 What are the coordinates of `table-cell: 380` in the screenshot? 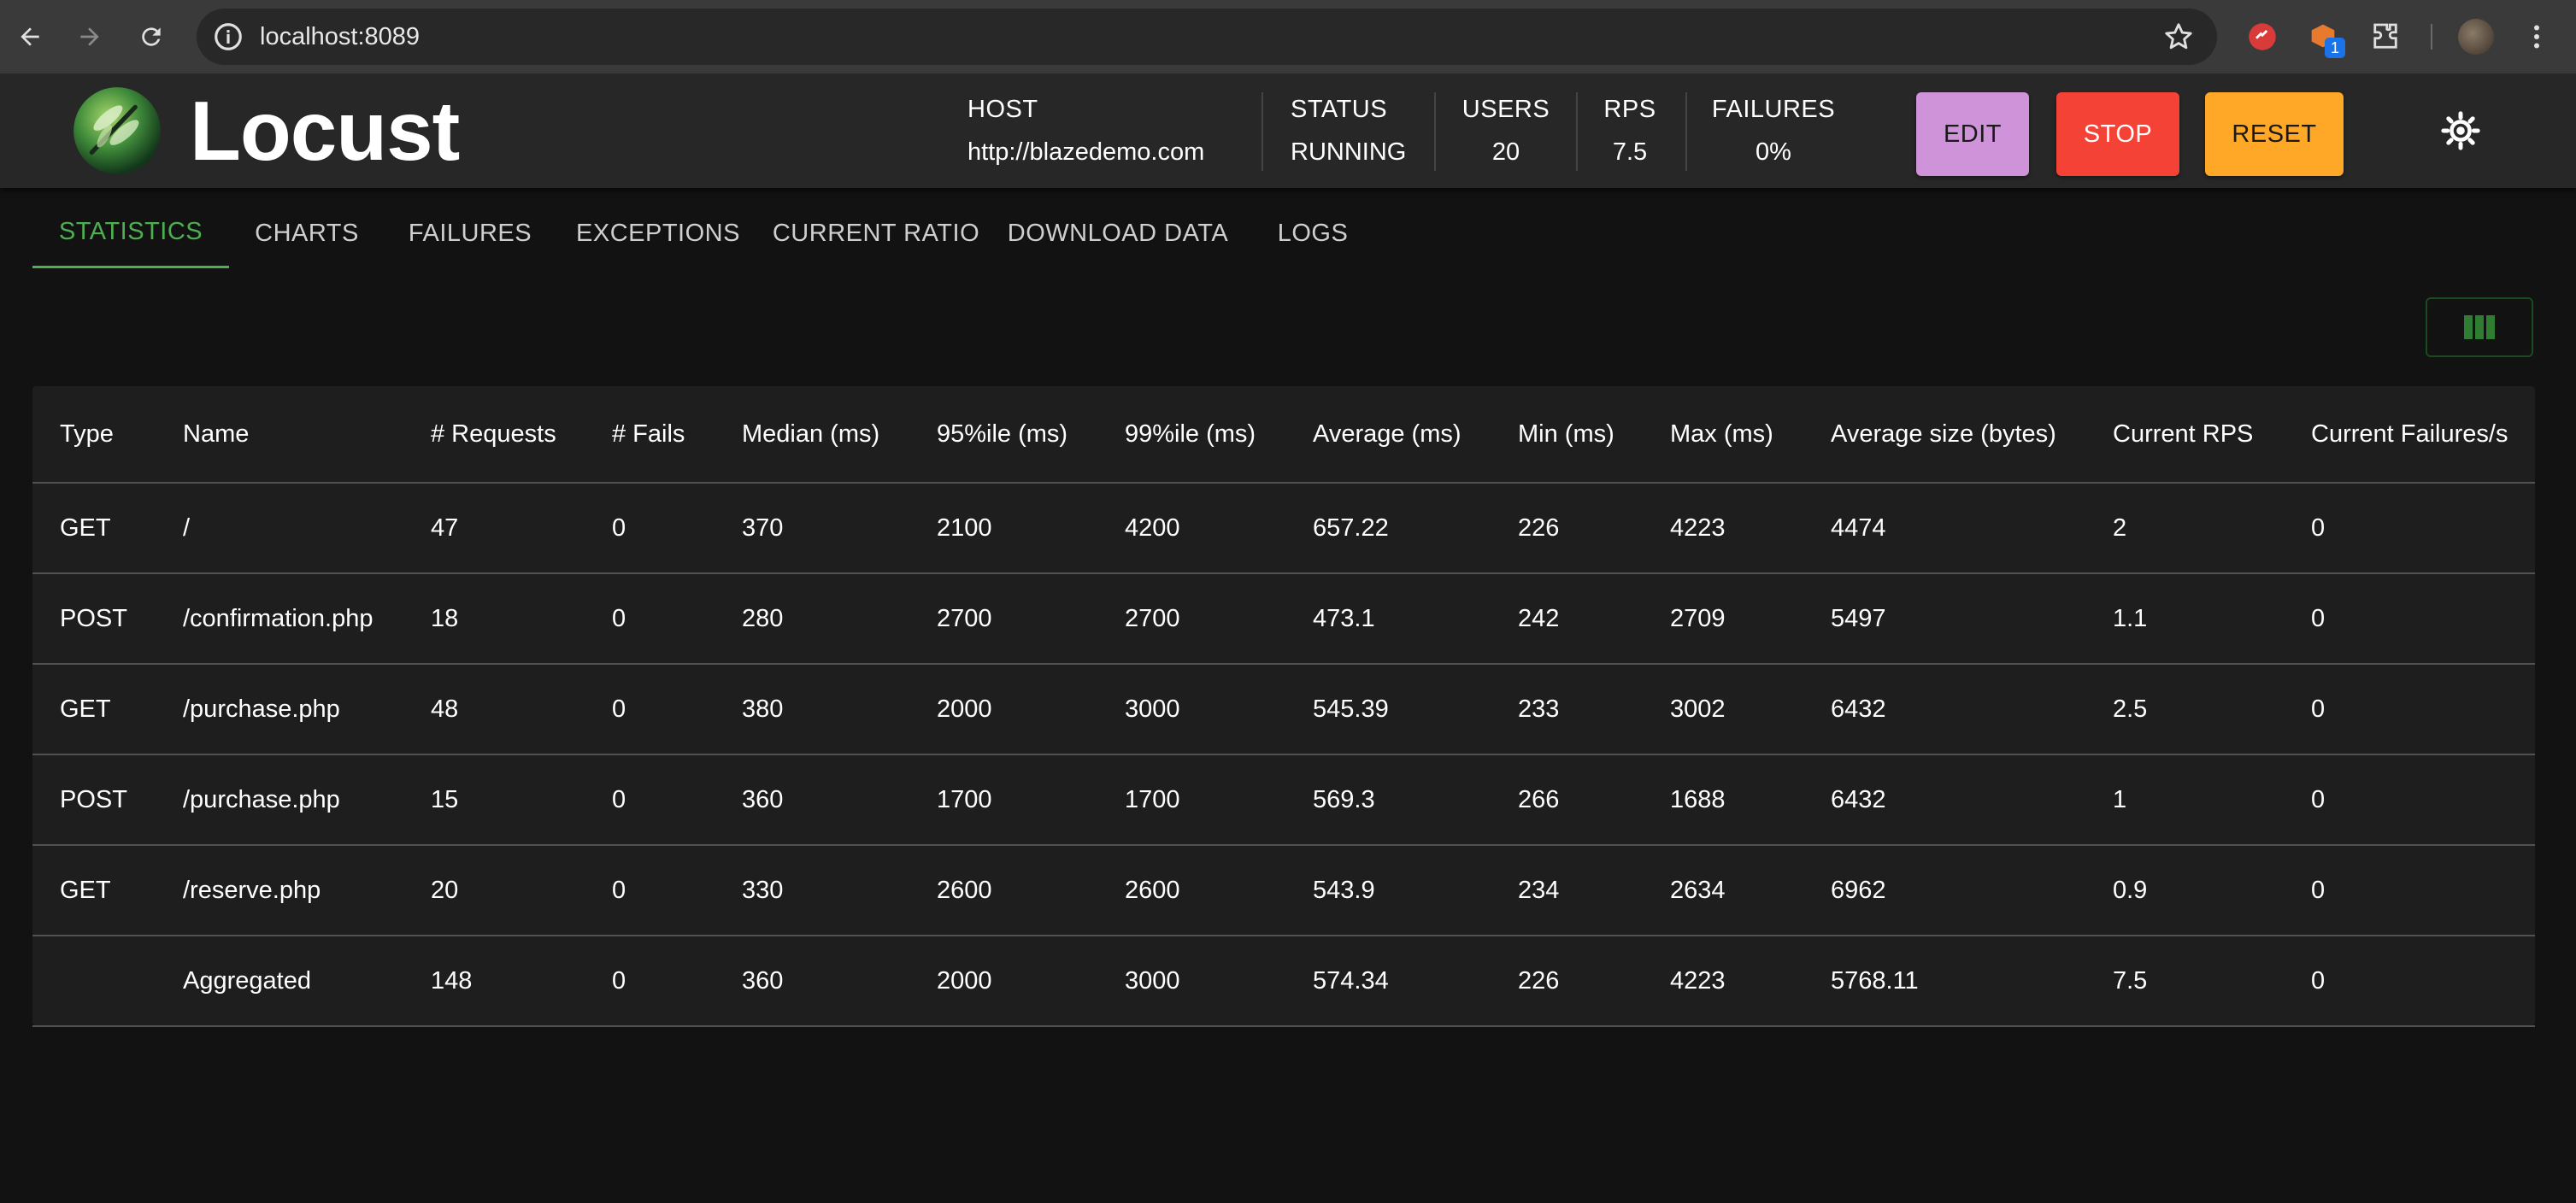 It's located at (812, 709).